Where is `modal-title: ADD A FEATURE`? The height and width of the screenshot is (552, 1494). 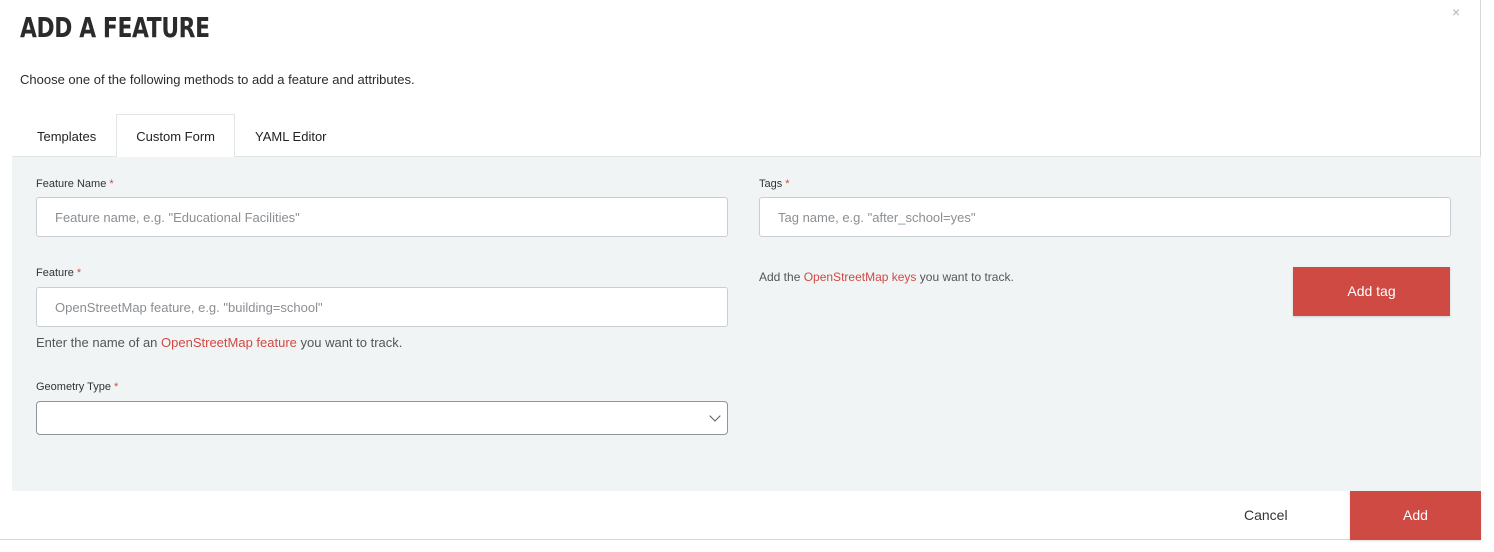
modal-title: ADD A FEATURE is located at coordinates (115, 27).